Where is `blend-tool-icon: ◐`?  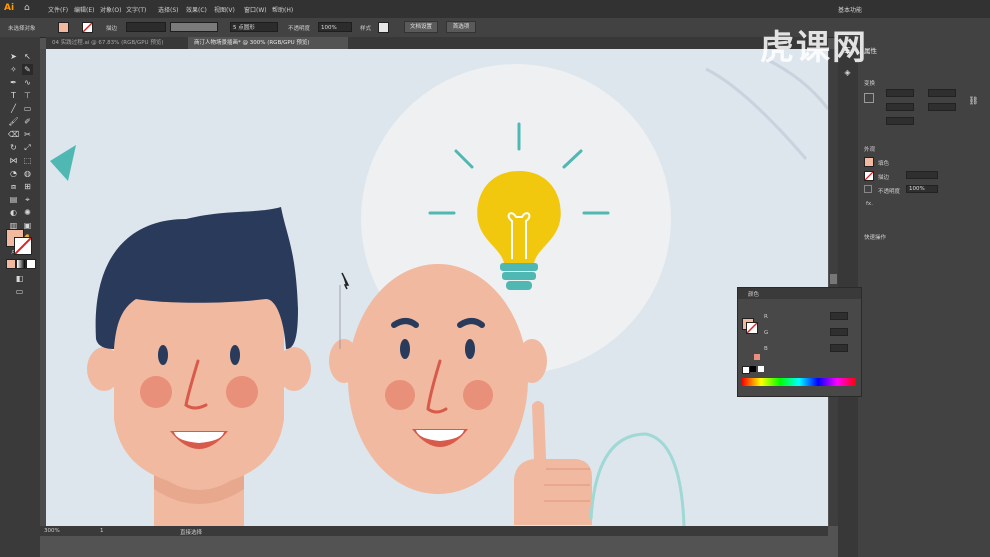
blend-tool-icon: ◐ is located at coordinates (13, 212).